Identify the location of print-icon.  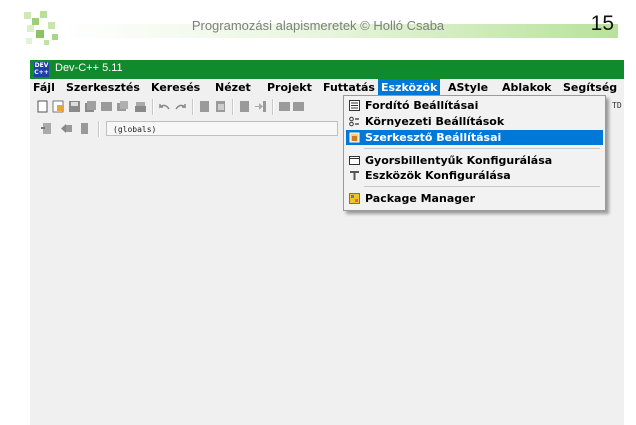
(140, 106).